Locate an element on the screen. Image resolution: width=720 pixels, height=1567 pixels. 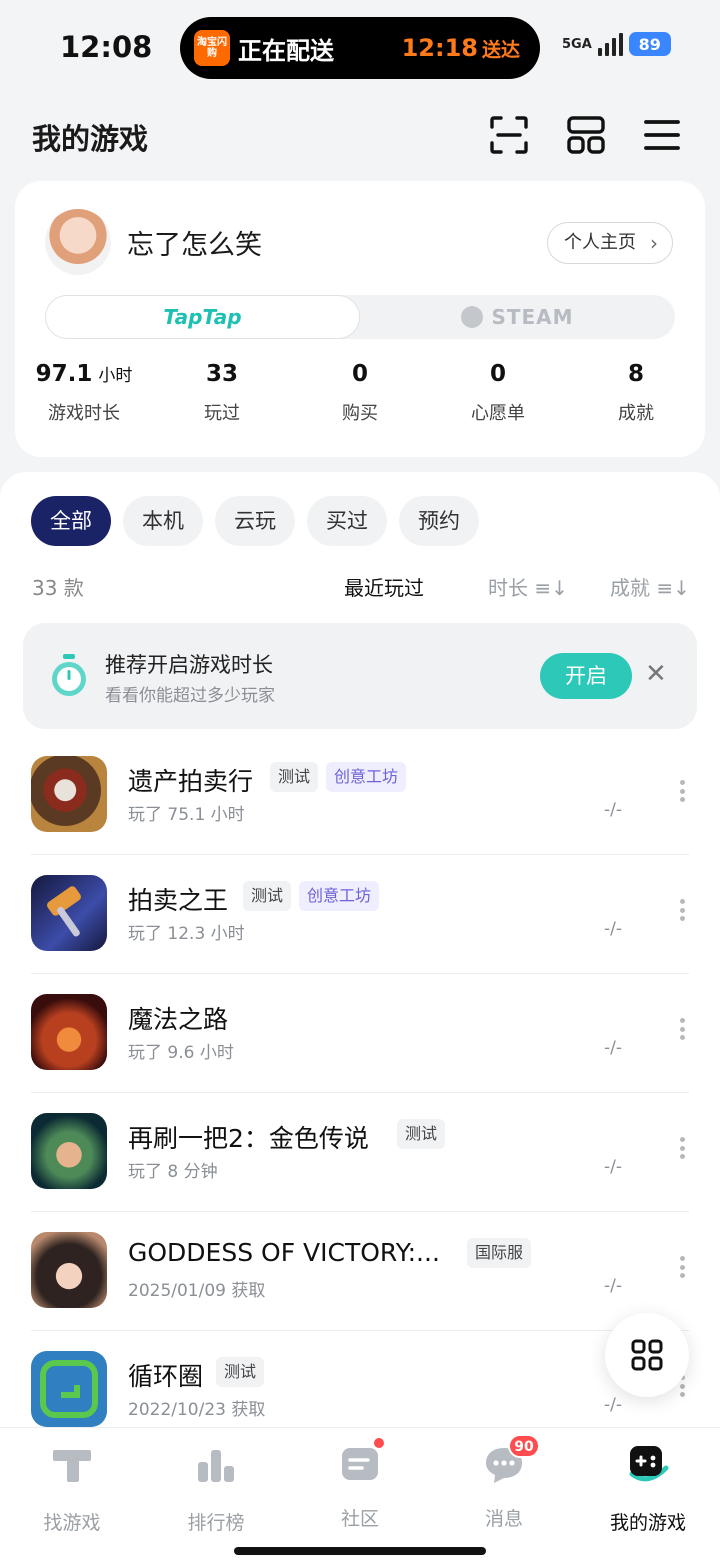
tag-global-server: 国际服 is located at coordinates (499, 1253).